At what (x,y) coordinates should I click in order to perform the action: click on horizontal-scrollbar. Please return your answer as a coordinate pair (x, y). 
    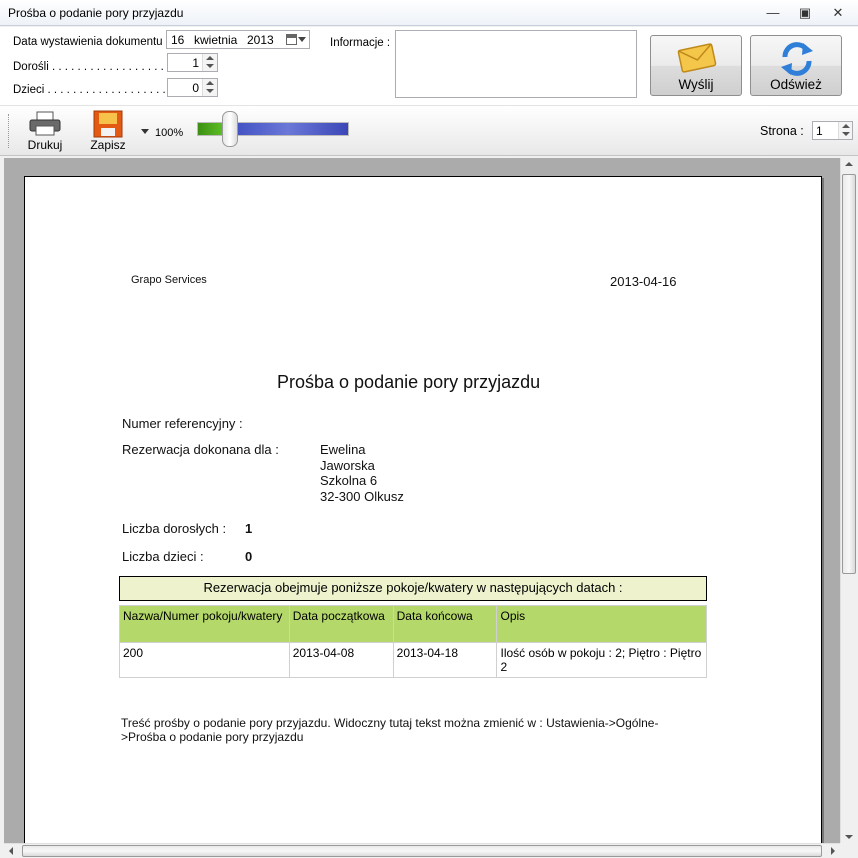
    Looking at the image, I should click on (422, 850).